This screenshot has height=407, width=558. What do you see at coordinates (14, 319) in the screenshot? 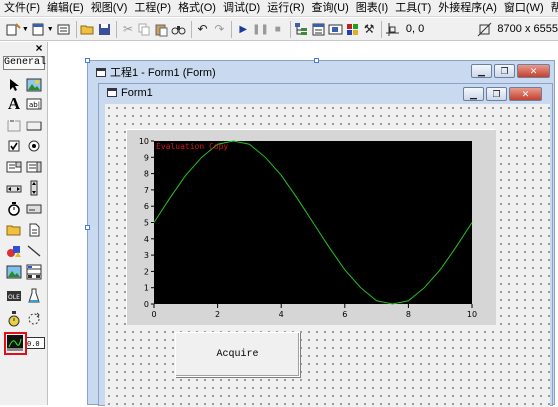
I see `stopwatch-icon` at bounding box center [14, 319].